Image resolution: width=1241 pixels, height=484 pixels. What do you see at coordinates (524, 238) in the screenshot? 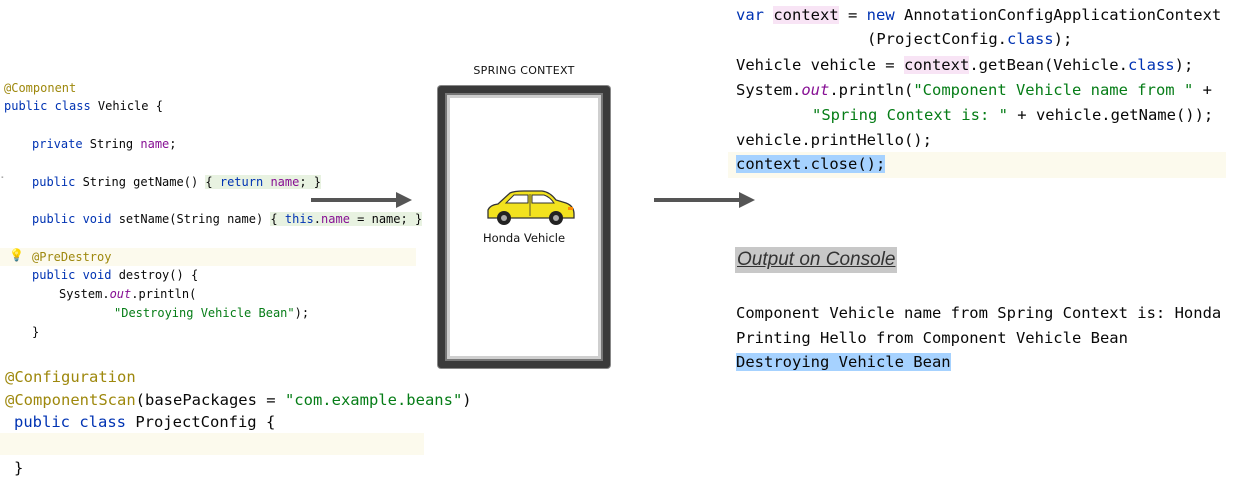
I see `honda-vehicle-label: Honda Vehicle` at bounding box center [524, 238].